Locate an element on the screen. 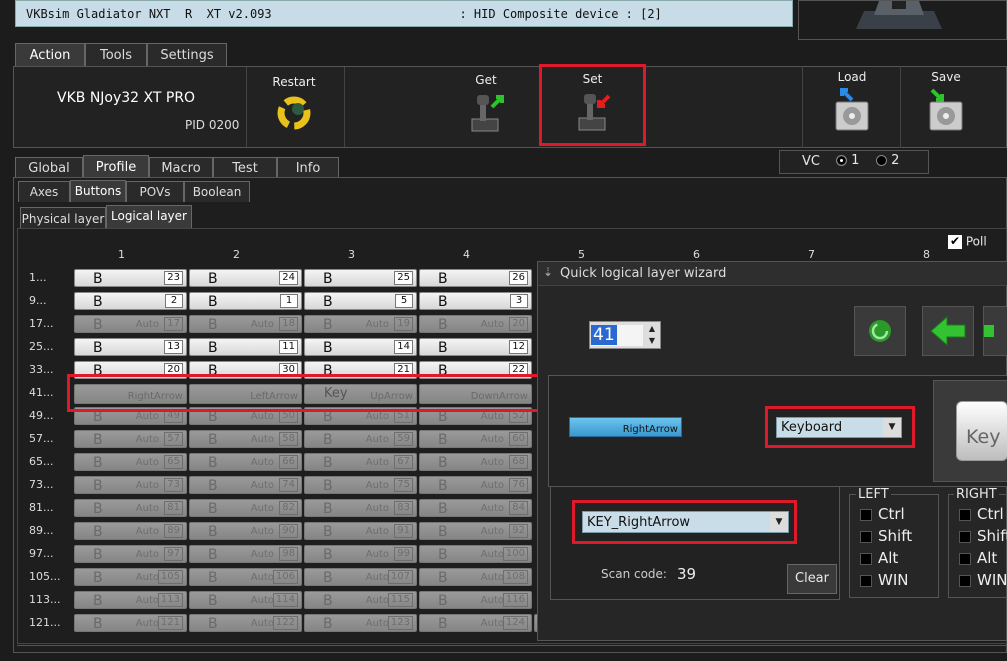 The width and height of the screenshot is (1007, 661). button-cell-auto: B Auto 51 is located at coordinates (360, 416).